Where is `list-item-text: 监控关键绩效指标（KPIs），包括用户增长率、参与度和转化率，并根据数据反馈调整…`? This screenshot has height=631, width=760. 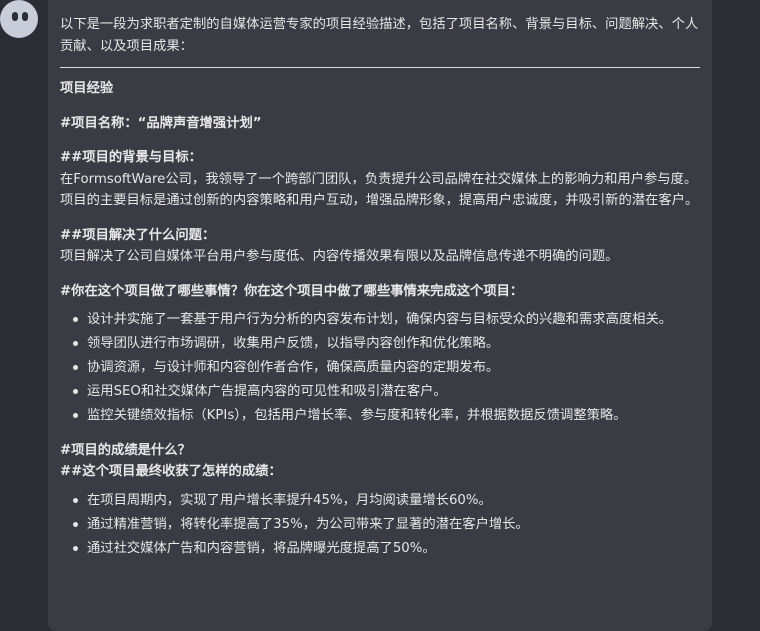 list-item-text: 监控关键绩效指标（KPIs），包括用户增长率、参与度和转化率，并根据数据反馈调整… is located at coordinates (357, 415).